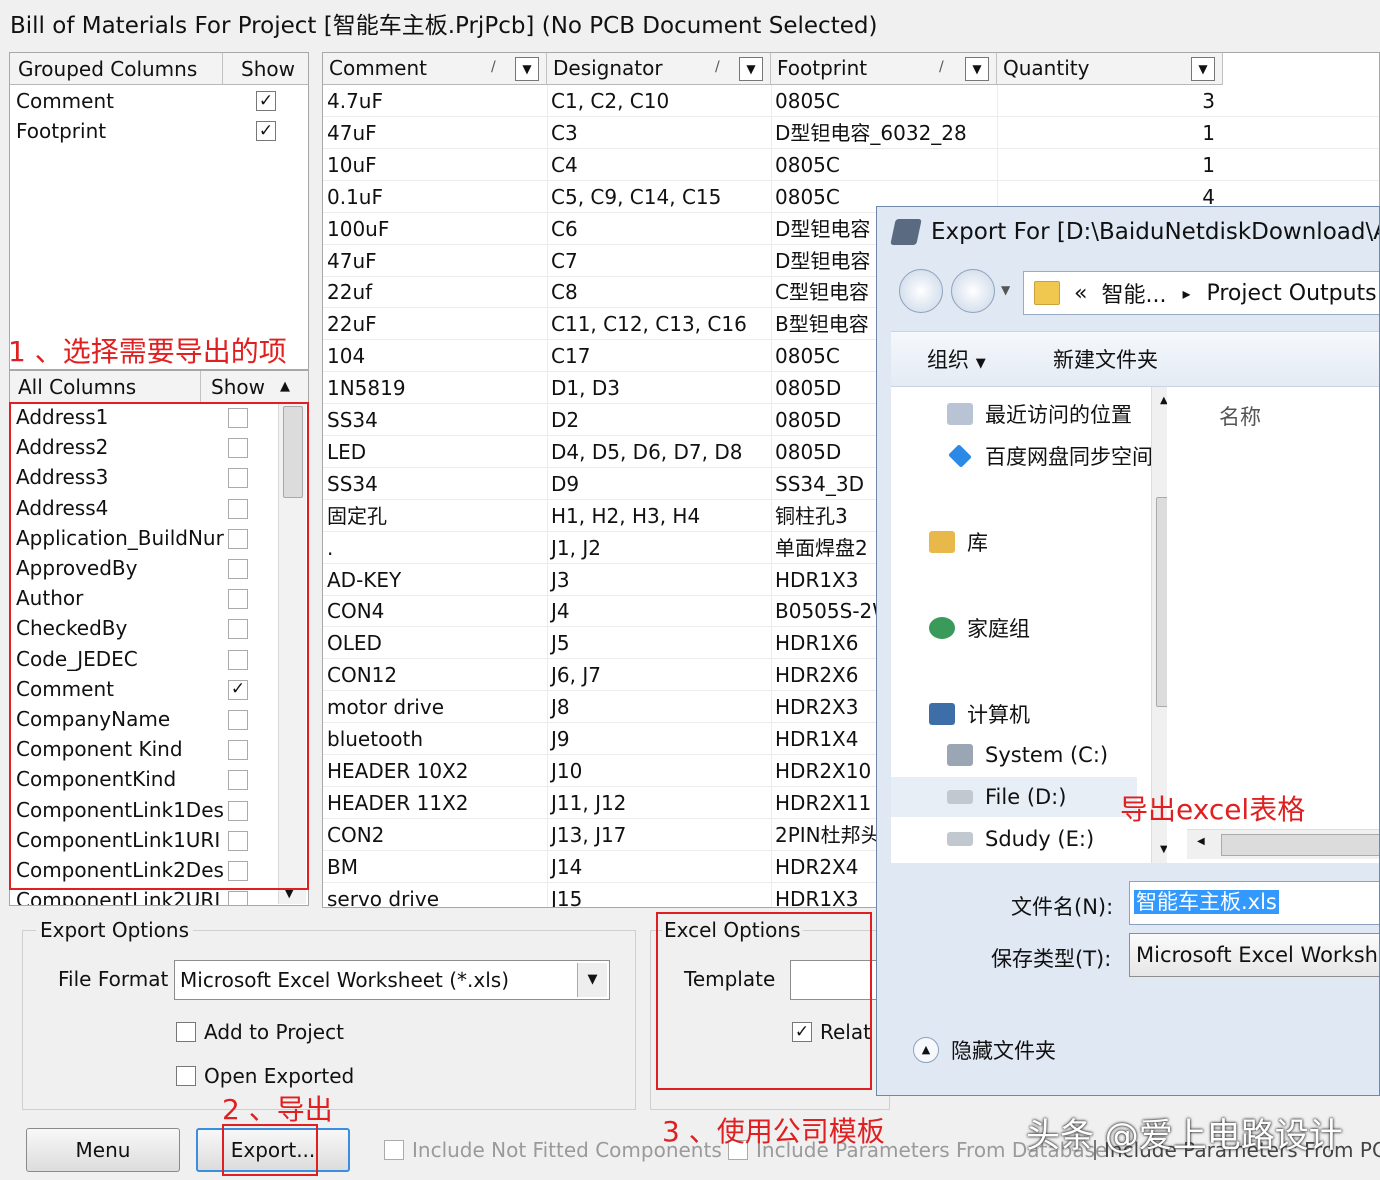 The height and width of the screenshot is (1180, 1380). What do you see at coordinates (926, 1050) in the screenshot?
I see `collapse-up-icon: ▲` at bounding box center [926, 1050].